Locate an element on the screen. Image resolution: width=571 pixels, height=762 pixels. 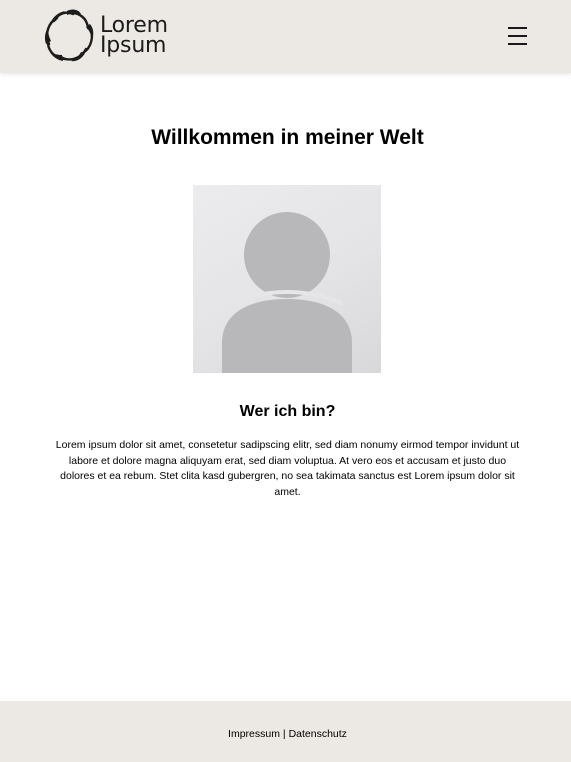
impressum-link: Impressum is located at coordinates (254, 734).